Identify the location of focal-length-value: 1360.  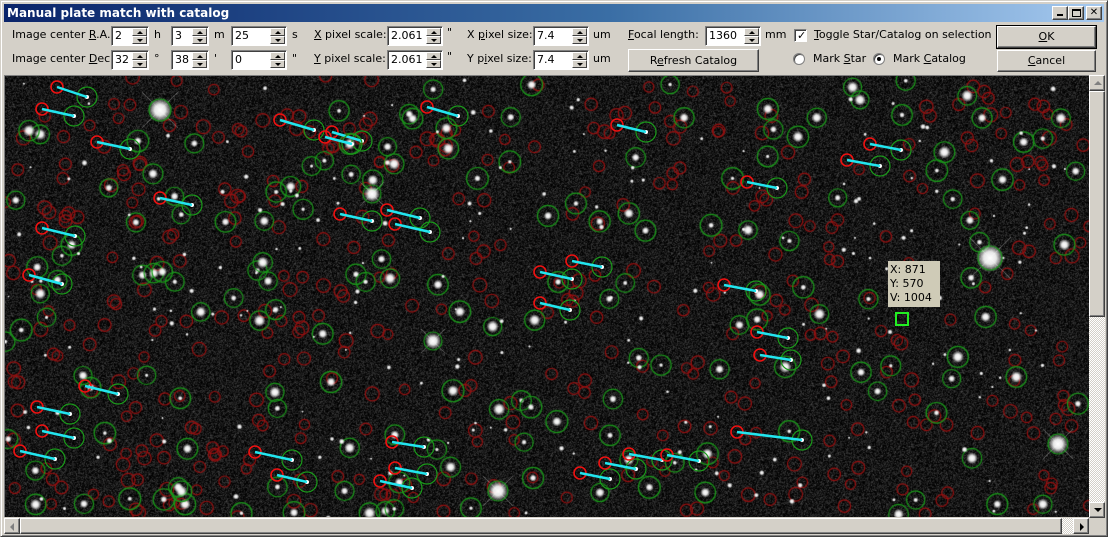
(723, 36).